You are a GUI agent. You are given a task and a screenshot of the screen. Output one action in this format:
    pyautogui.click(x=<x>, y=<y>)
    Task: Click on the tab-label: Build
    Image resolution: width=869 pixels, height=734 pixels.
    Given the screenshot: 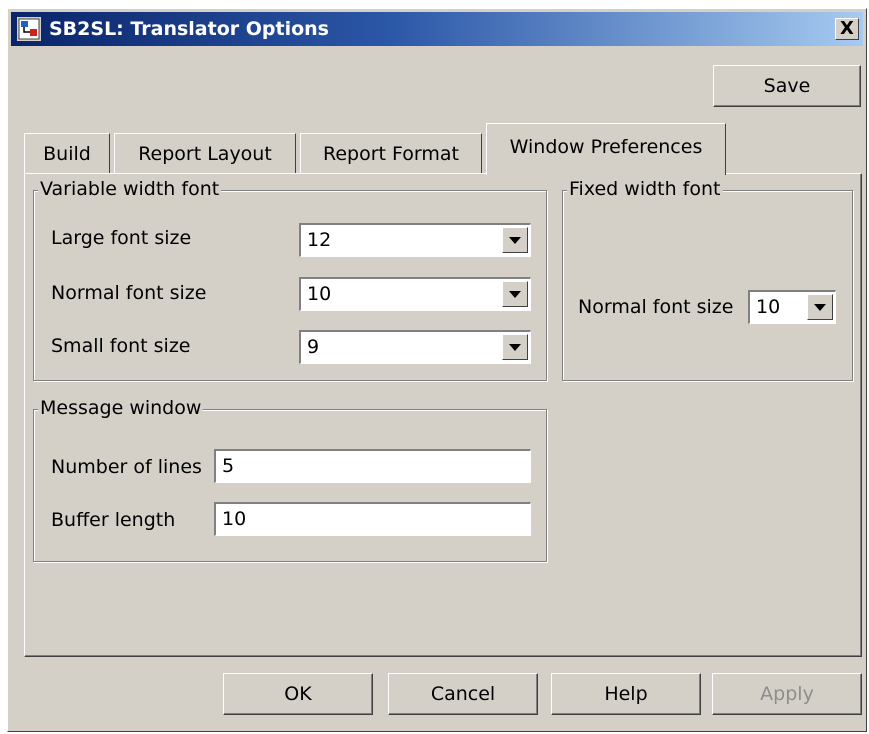 What is the action you would take?
    pyautogui.click(x=67, y=153)
    